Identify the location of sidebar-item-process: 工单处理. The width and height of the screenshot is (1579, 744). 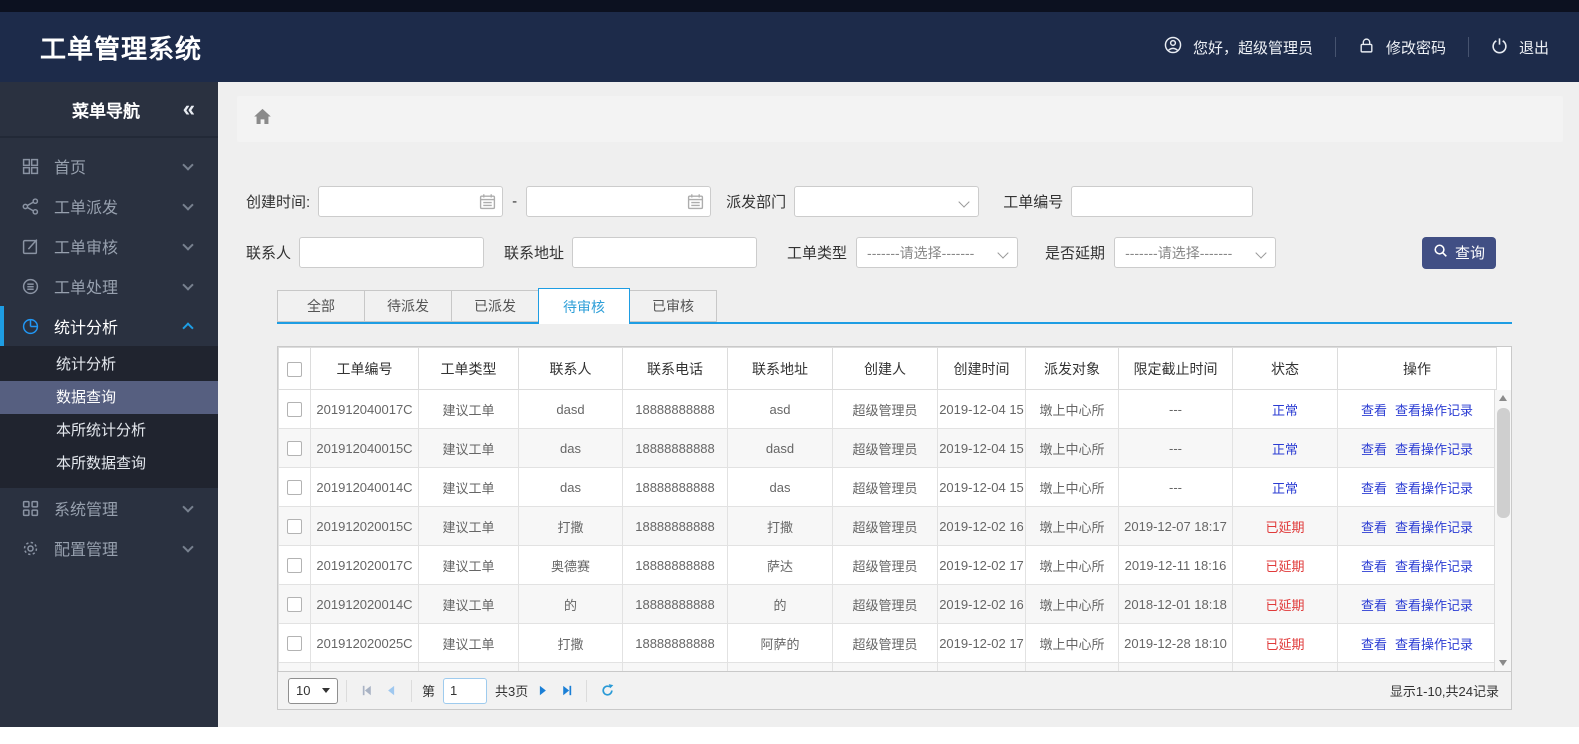
(109, 286).